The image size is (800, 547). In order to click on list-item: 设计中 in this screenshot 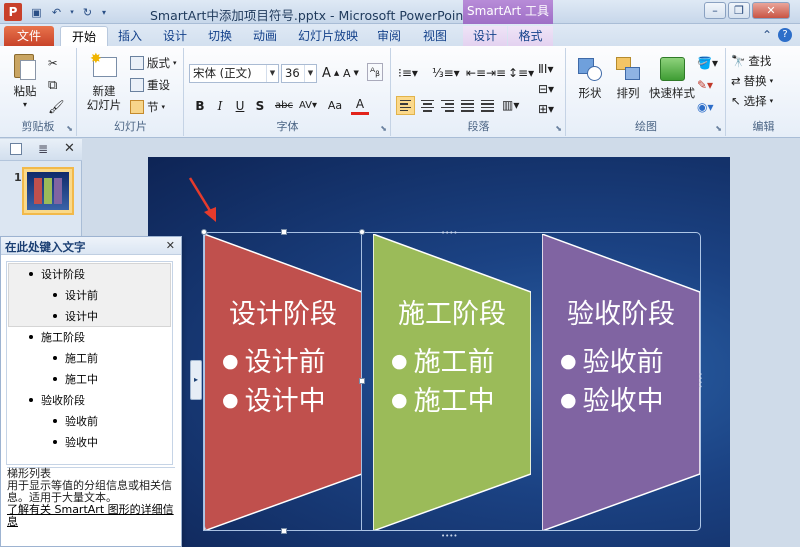, I will do `click(75, 316)`.